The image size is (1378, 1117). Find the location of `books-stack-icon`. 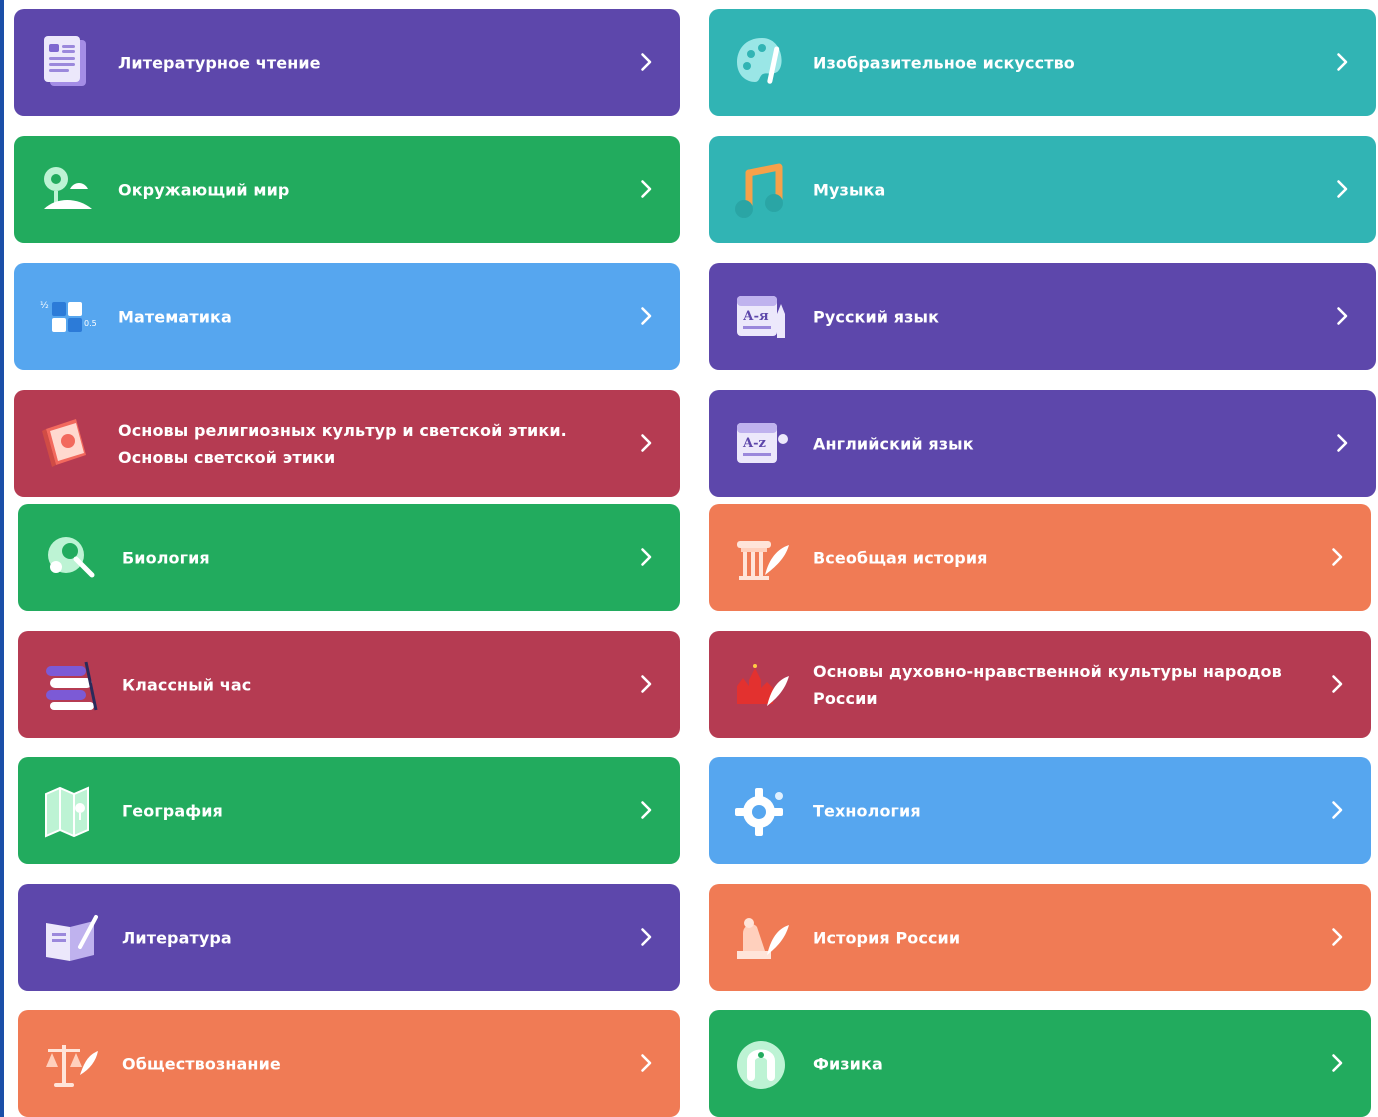

books-stack-icon is located at coordinates (71, 685).